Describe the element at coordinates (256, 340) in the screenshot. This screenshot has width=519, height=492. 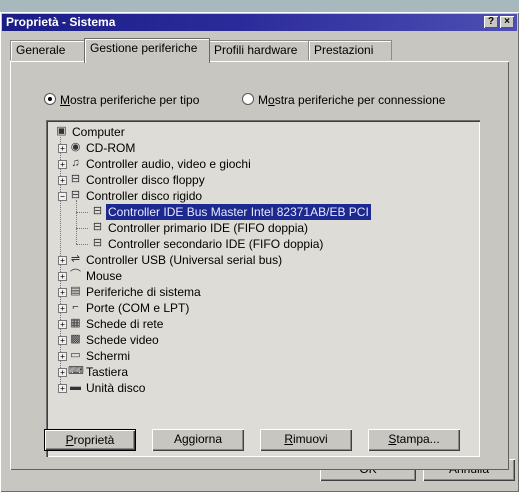
I see `tree-item: + ▩ Schede video` at that location.